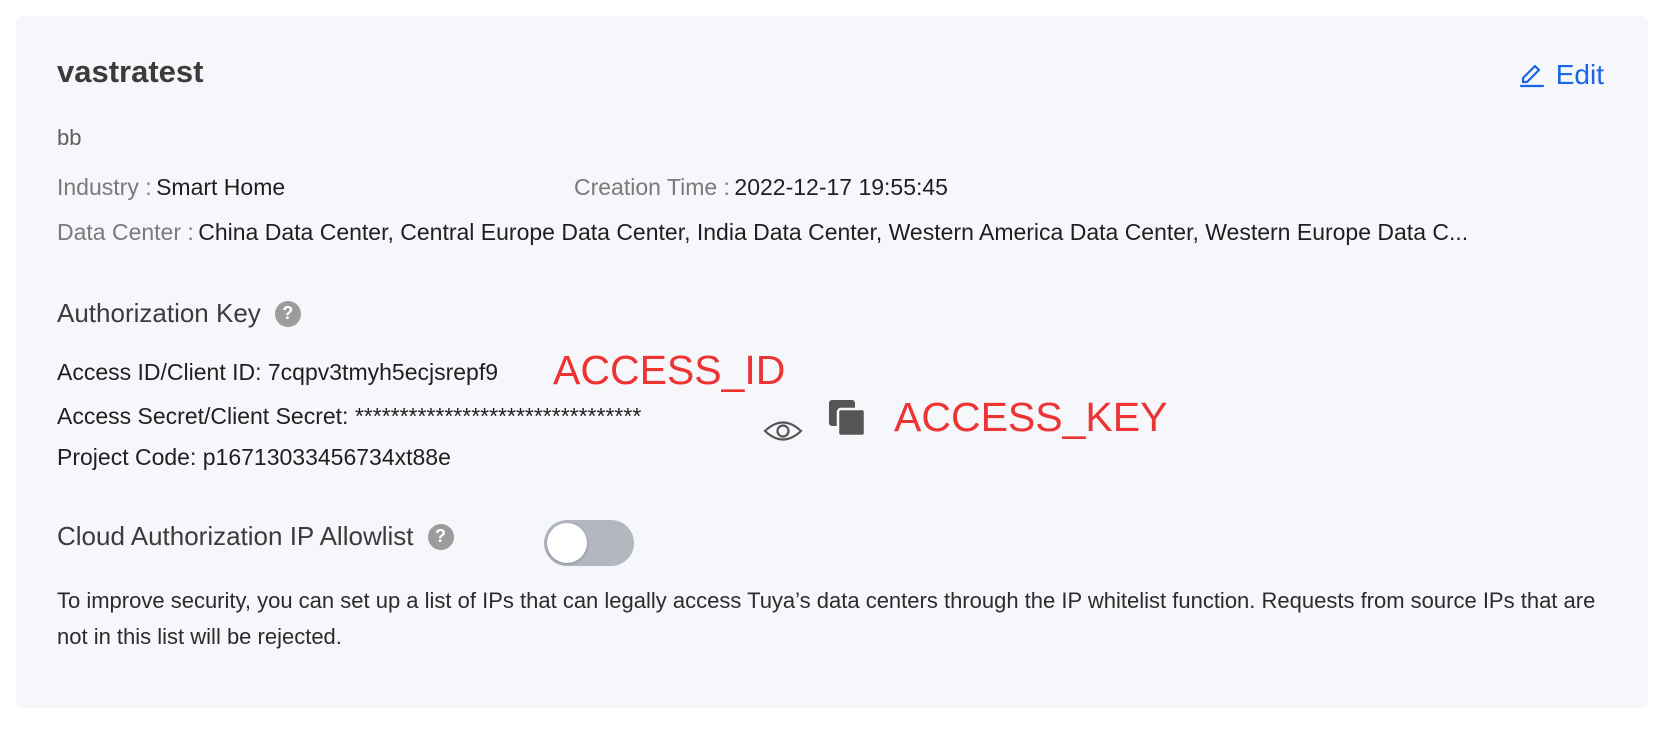 The height and width of the screenshot is (748, 1666). I want to click on authorization-key-heading: Authorization Key ?, so click(179, 313).